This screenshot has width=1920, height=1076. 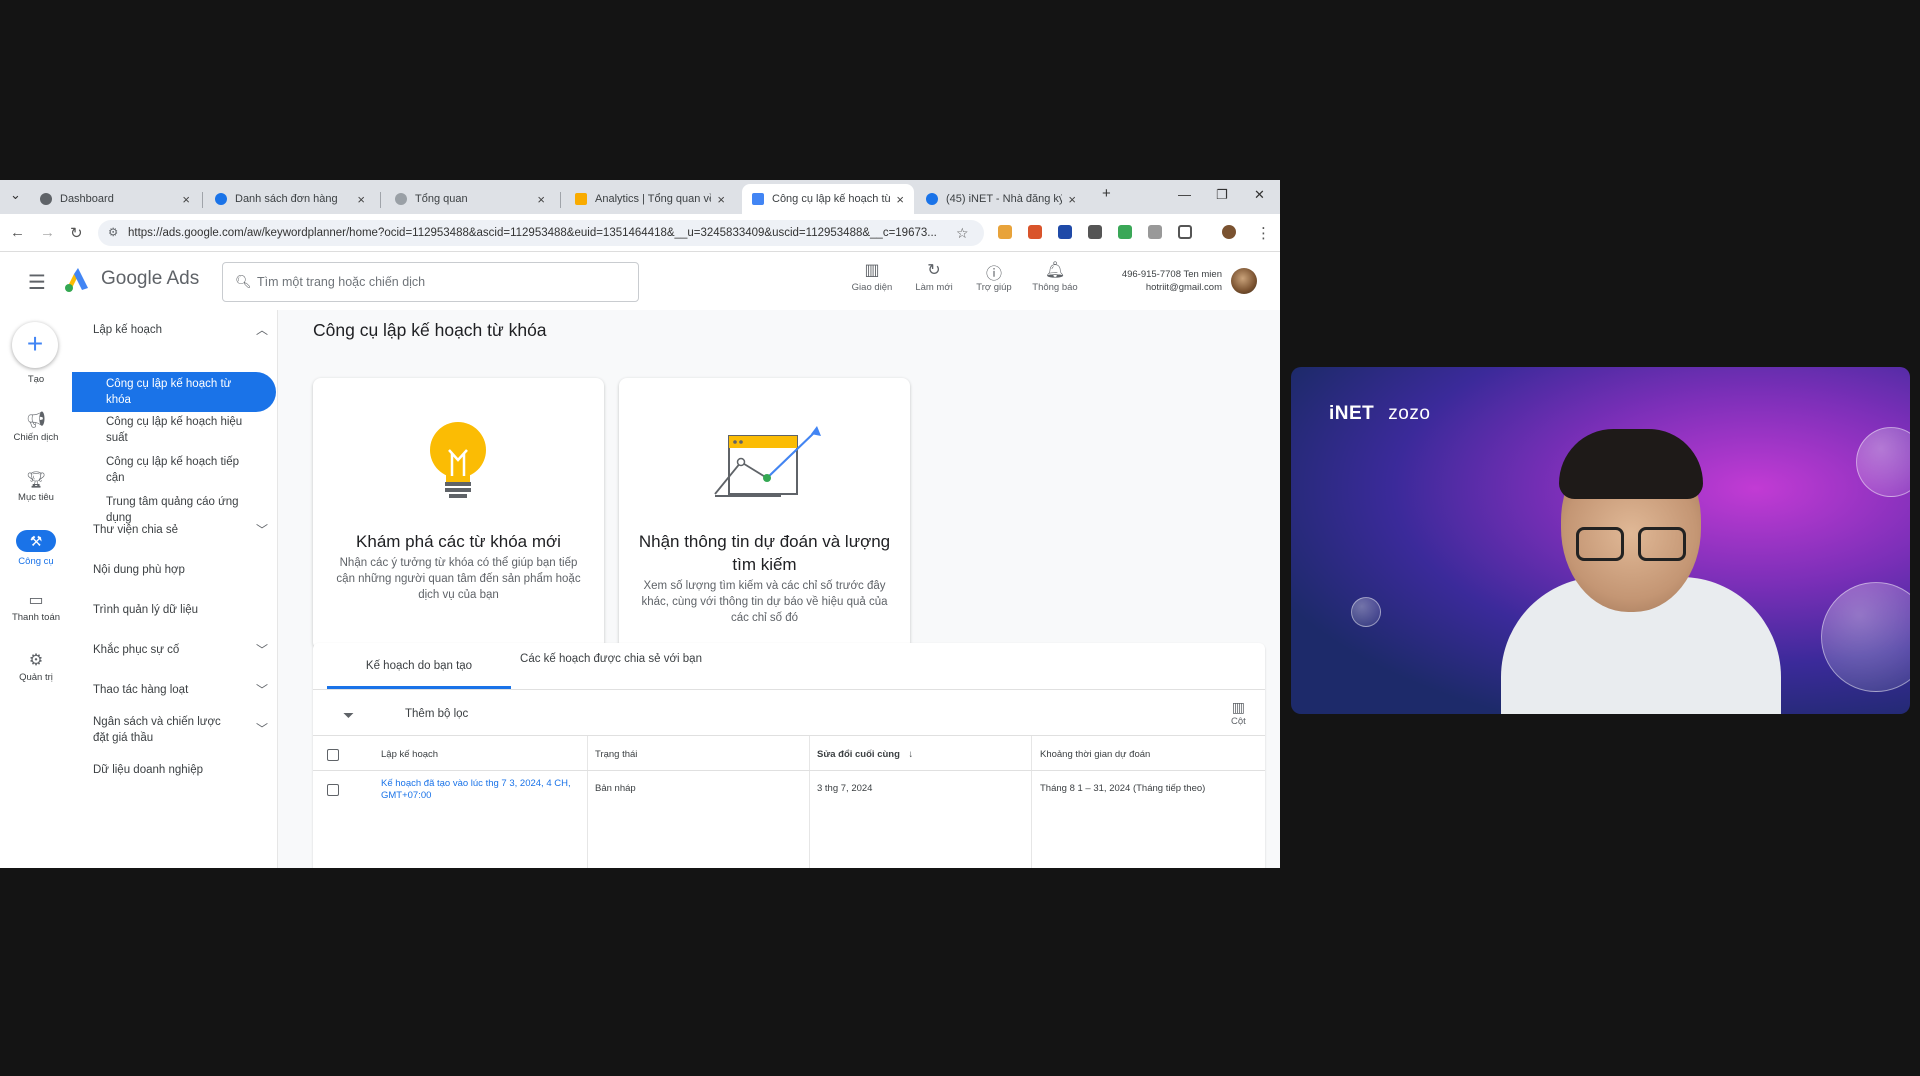 What do you see at coordinates (180, 530) in the screenshot?
I see `nav-section-shared-library: Thư viện chia sẻ ﹀` at bounding box center [180, 530].